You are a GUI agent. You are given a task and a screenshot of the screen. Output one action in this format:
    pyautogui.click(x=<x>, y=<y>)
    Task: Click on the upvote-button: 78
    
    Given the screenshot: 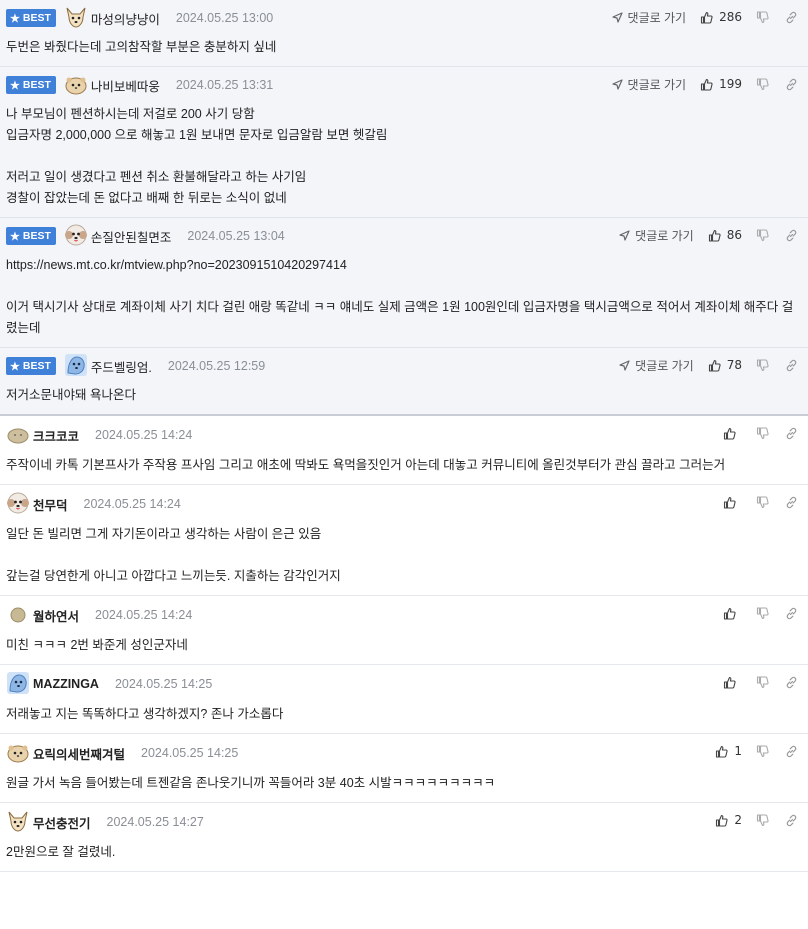 What is the action you would take?
    pyautogui.click(x=725, y=365)
    